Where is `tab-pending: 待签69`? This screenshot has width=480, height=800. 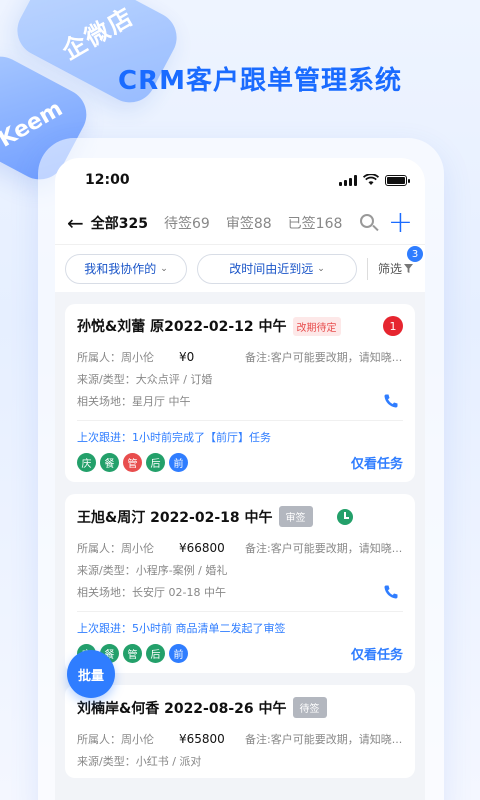 tab-pending: 待签69 is located at coordinates (187, 223).